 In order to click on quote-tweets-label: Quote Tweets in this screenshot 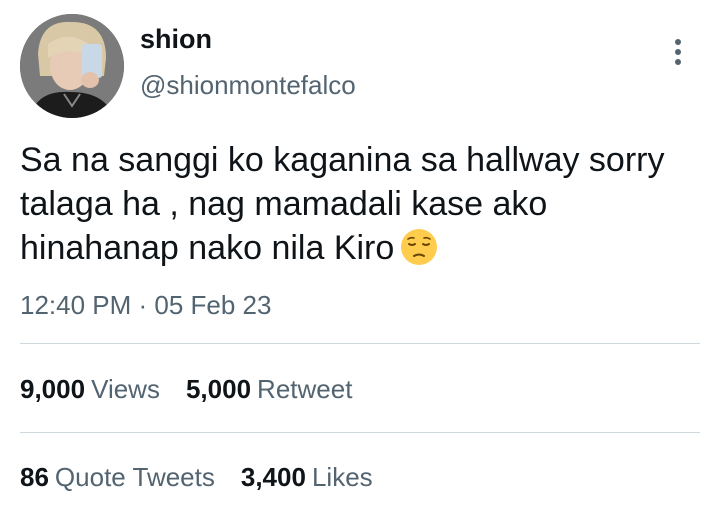, I will do `click(134, 477)`.